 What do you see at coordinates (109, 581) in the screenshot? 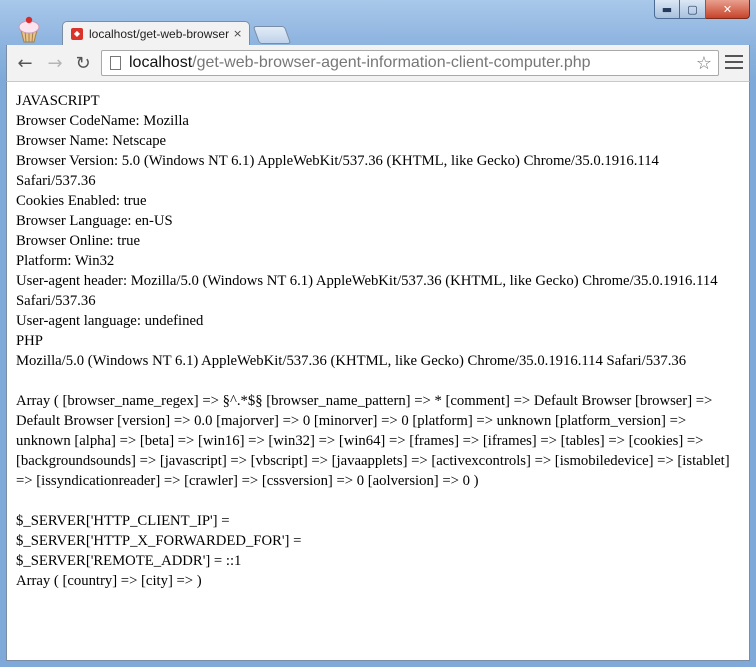
I see `location-array: Array ( [country] => [city] => )` at bounding box center [109, 581].